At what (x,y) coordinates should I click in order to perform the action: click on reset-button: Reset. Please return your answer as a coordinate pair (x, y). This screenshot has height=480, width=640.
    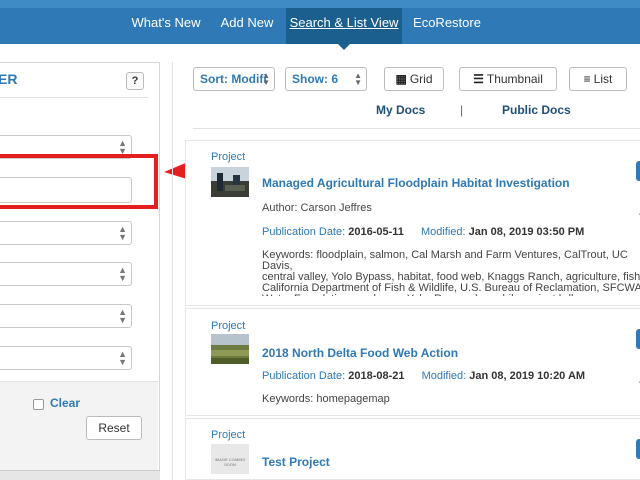
    Looking at the image, I should click on (114, 428).